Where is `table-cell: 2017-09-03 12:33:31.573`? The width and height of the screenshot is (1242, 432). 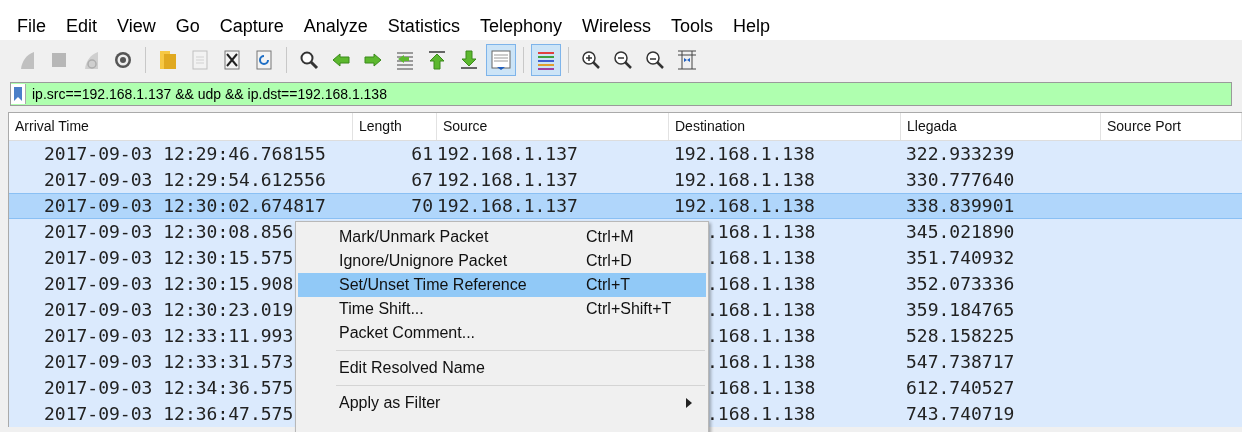
table-cell: 2017-09-03 12:33:31.573 is located at coordinates (169, 361).